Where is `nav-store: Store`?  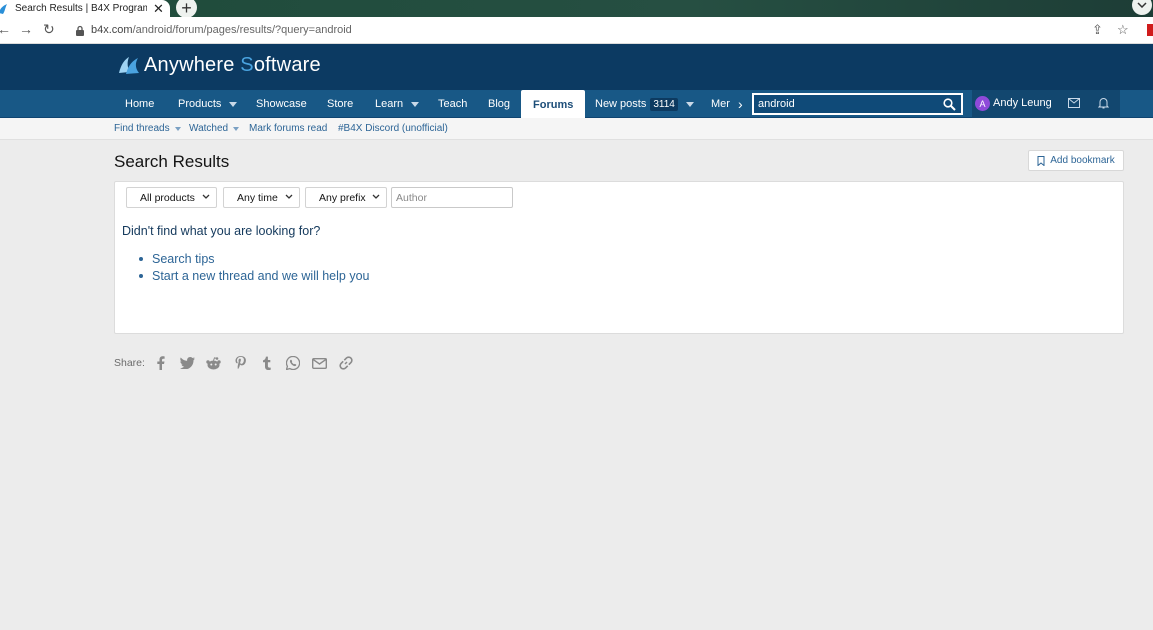
nav-store: Store is located at coordinates (340, 104).